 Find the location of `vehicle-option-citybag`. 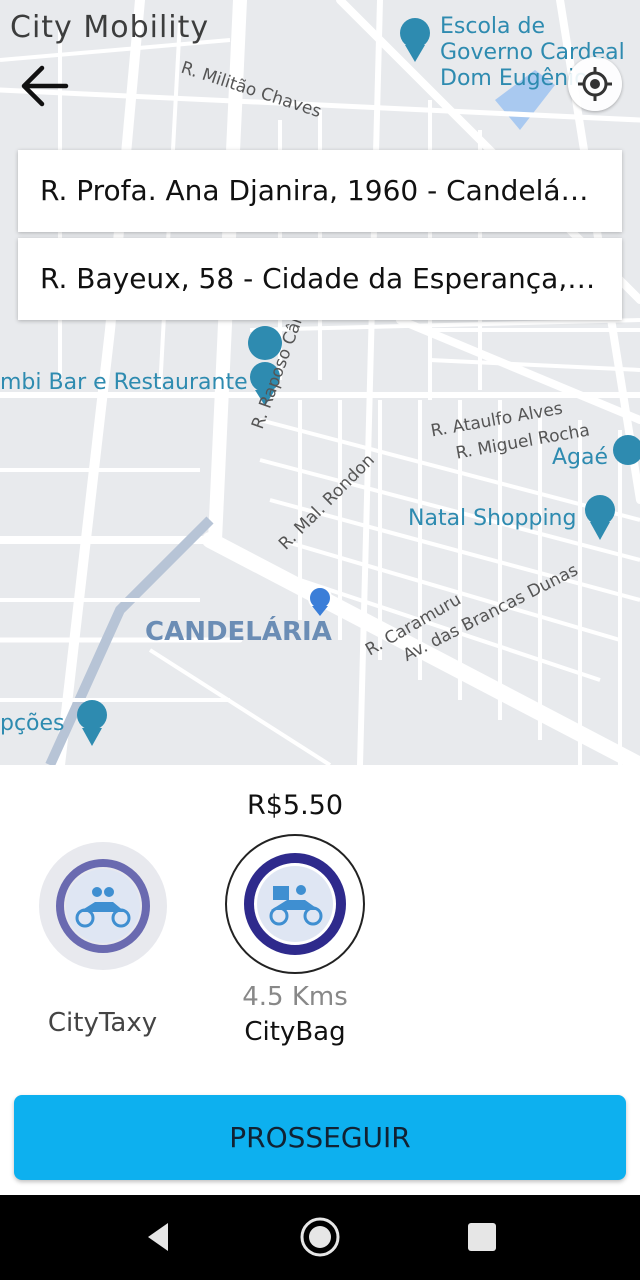

vehicle-option-citybag is located at coordinates (295, 904).